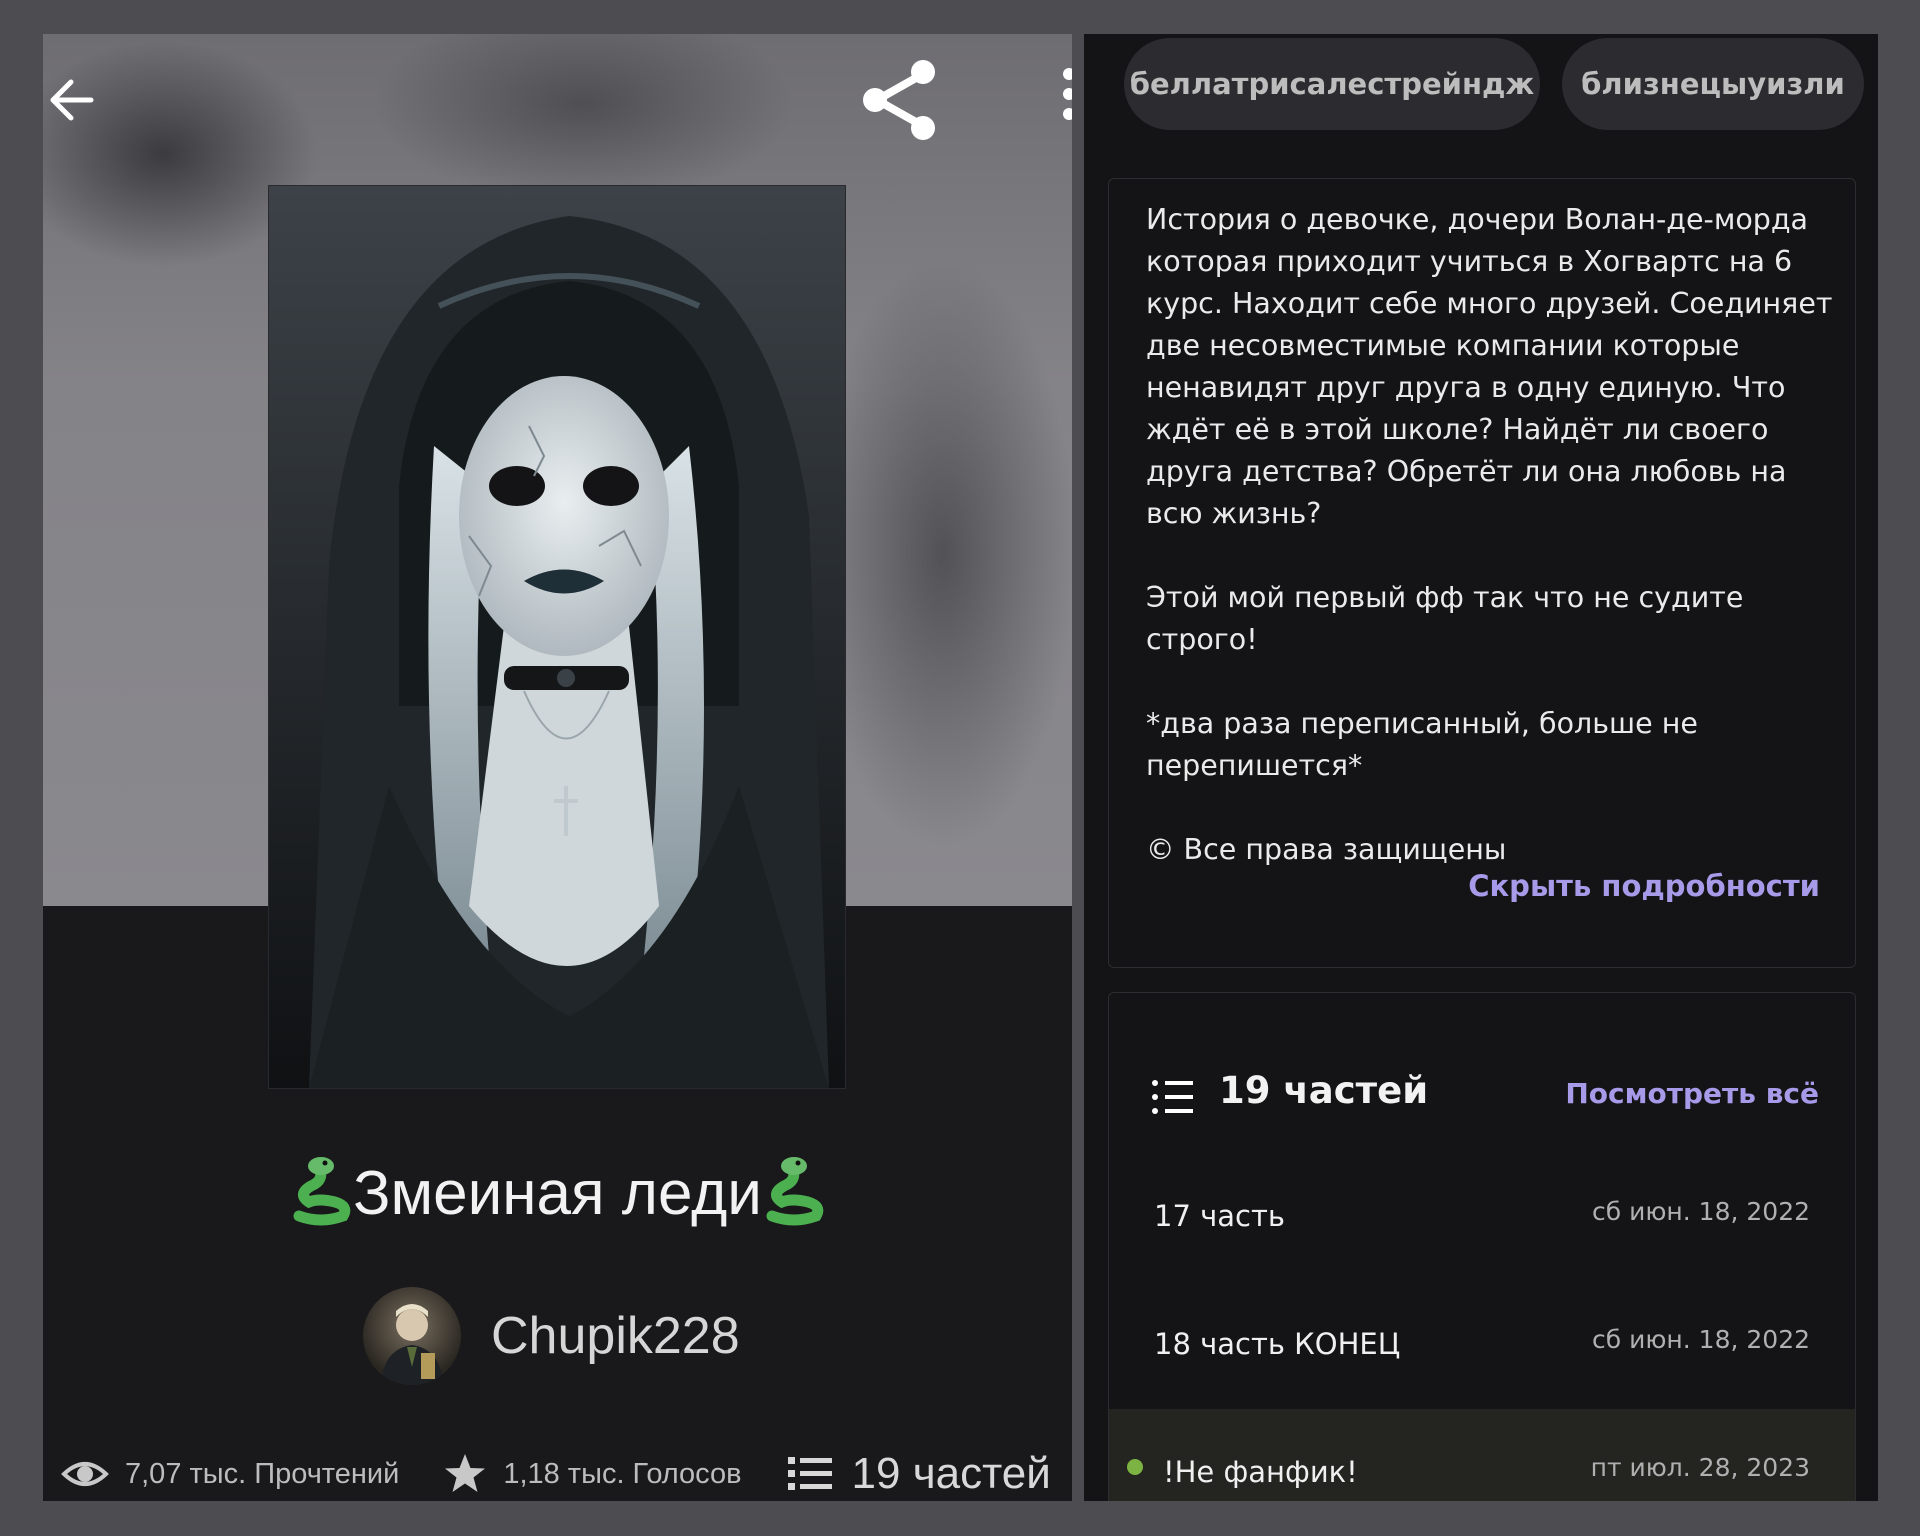 This screenshot has width=1920, height=1536. I want to click on part-title: !Не фанфик!, so click(1260, 1472).